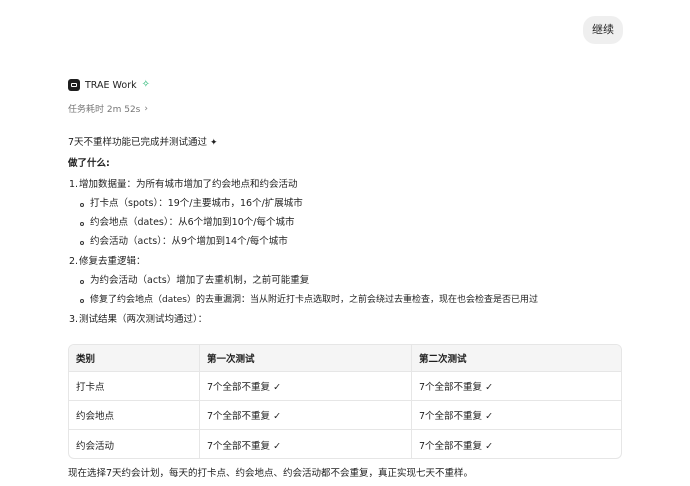 This screenshot has width=690, height=486. Describe the element at coordinates (145, 84) in the screenshot. I see `sparkle-badge-icon: ✧` at that location.